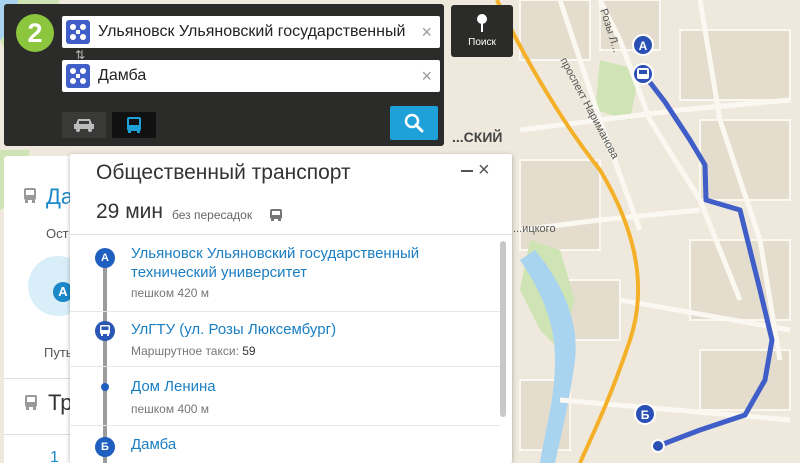  What do you see at coordinates (482, 23) in the screenshot?
I see `pin-icon` at bounding box center [482, 23].